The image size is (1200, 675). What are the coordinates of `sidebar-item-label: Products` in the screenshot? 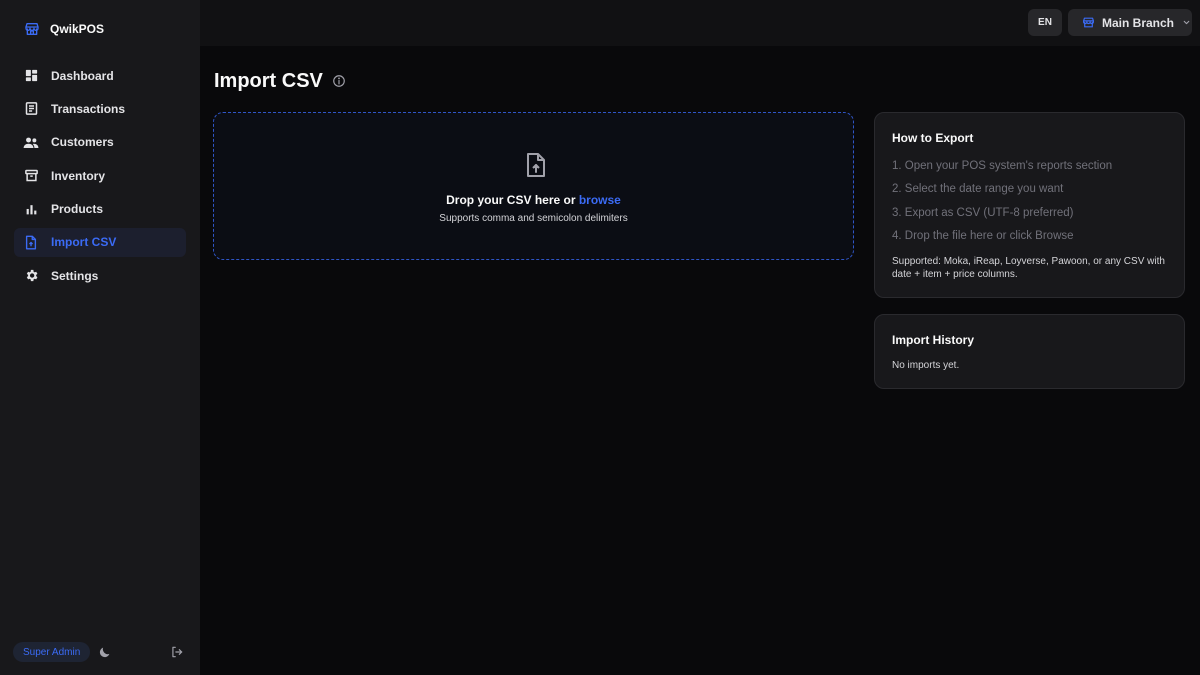 It's located at (77, 209).